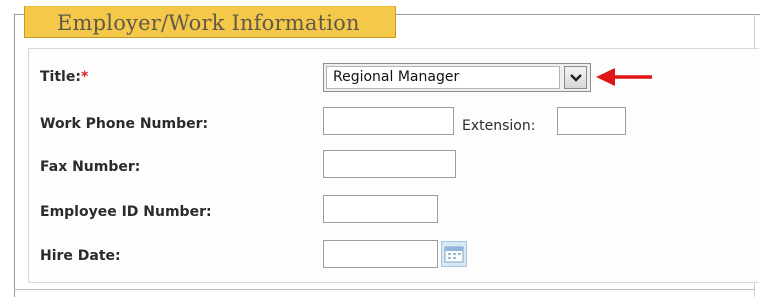 This screenshot has width=760, height=297. I want to click on extension-label: Extension:, so click(499, 126).